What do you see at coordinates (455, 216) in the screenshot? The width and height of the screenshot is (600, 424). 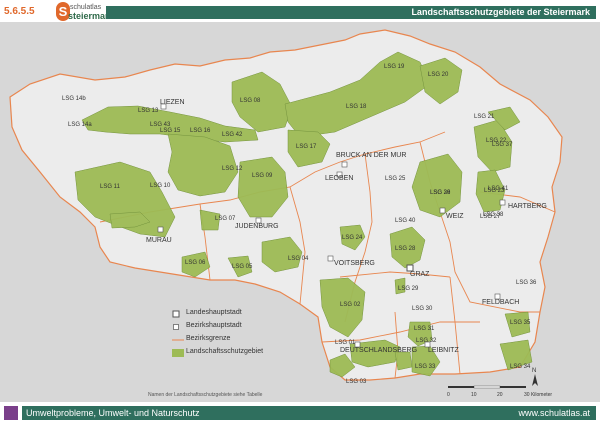 I see `place-label: WEIZ` at bounding box center [455, 216].